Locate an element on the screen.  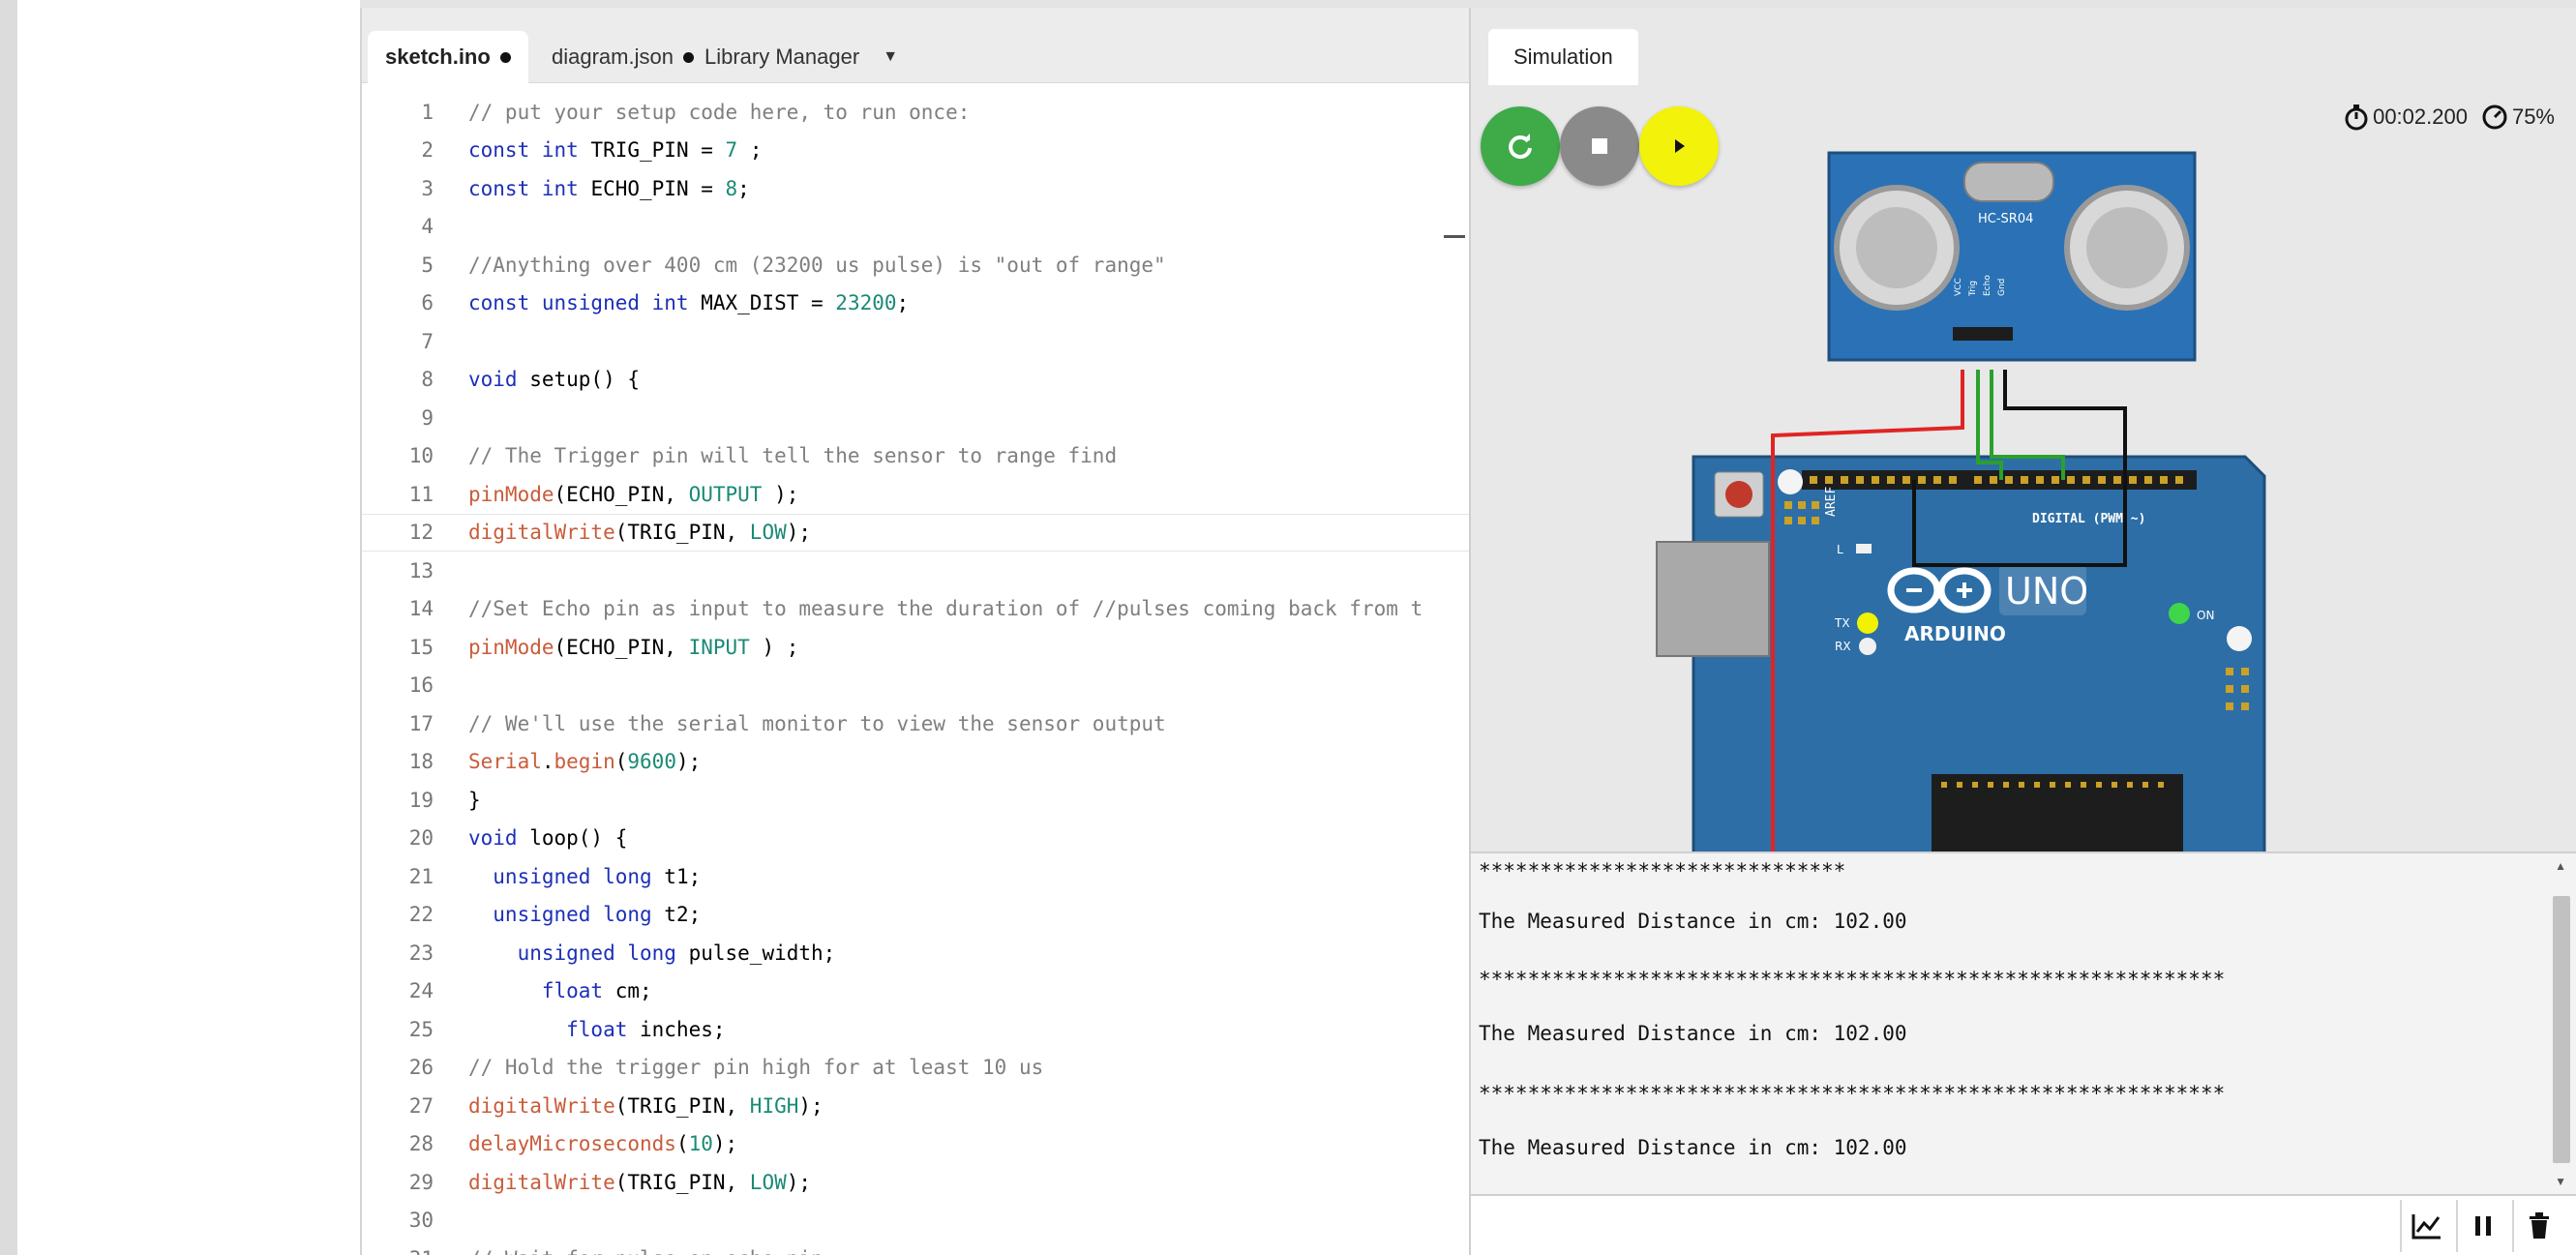
stop-button is located at coordinates (1599, 146).